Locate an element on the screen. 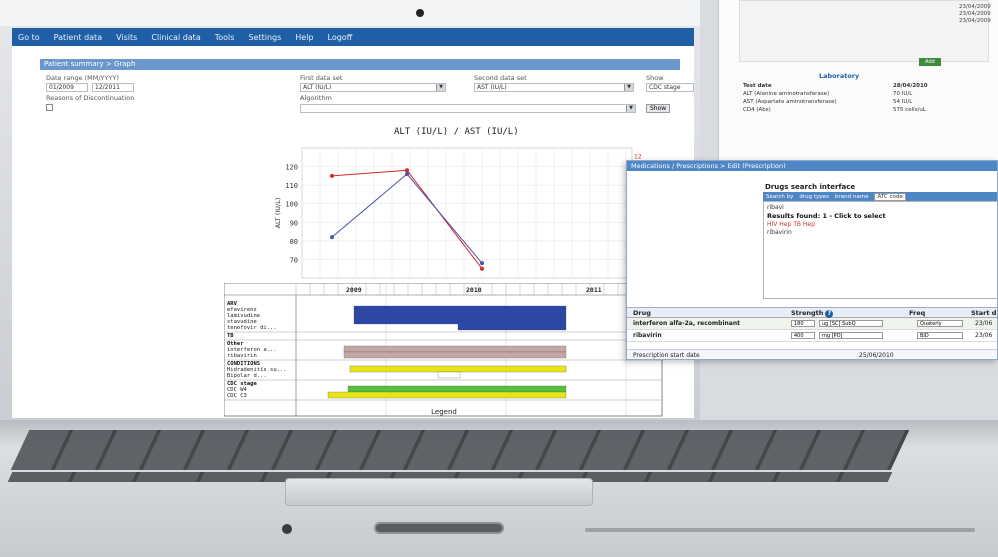 The width and height of the screenshot is (998, 557). lab-cell: 70 IU/L is located at coordinates (903, 94).